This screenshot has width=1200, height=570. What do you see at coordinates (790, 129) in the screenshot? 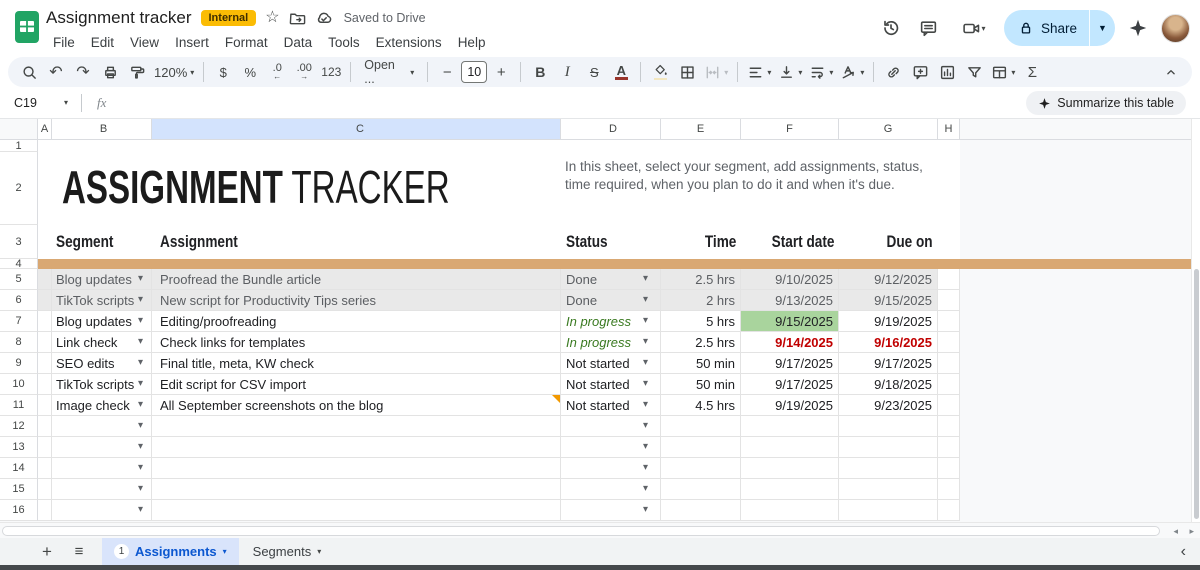
I see `column-header-f: F` at bounding box center [790, 129].